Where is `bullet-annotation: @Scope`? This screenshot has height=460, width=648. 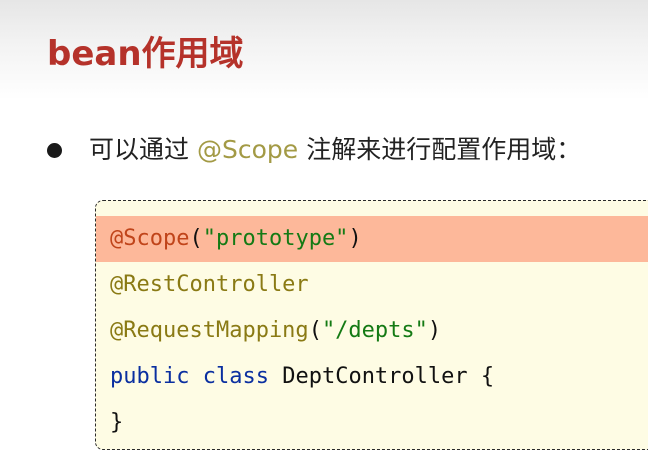 bullet-annotation: @Scope is located at coordinates (248, 149).